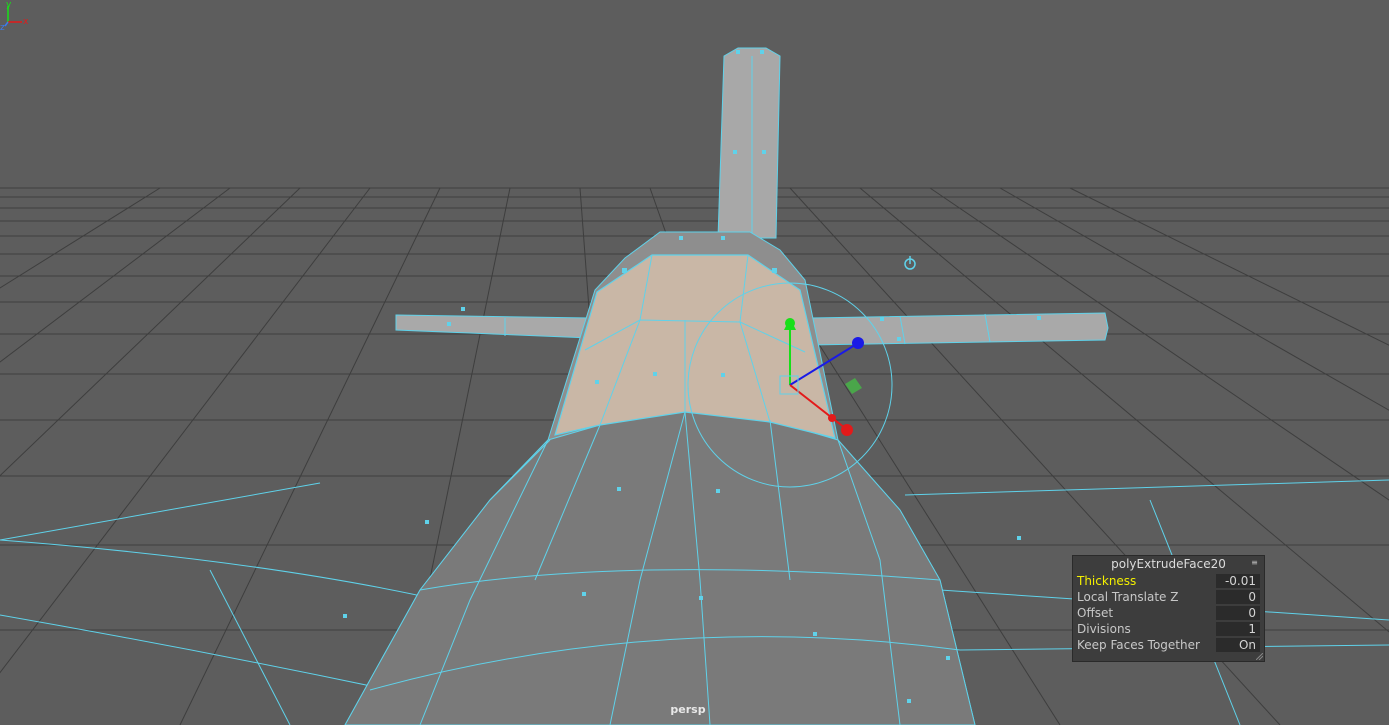 This screenshot has height=725, width=1389. What do you see at coordinates (2, 28) in the screenshot?
I see `axis-z-label: z` at bounding box center [2, 28].